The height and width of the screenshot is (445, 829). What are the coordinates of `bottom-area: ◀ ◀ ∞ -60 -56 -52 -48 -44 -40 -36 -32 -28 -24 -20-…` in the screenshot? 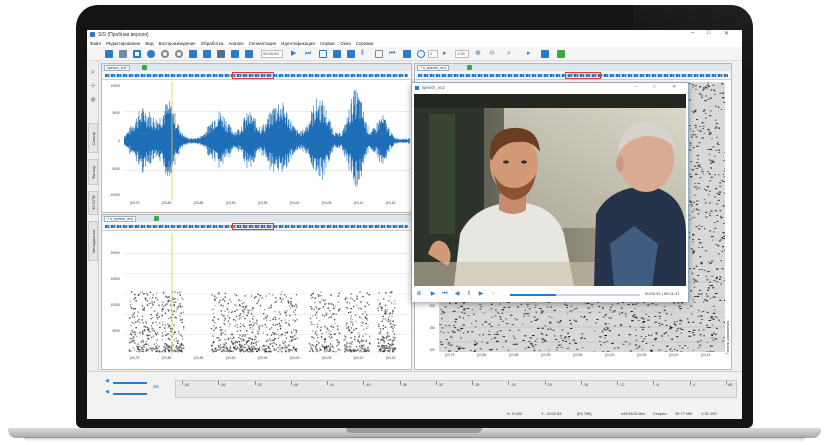 It's located at (414, 395).